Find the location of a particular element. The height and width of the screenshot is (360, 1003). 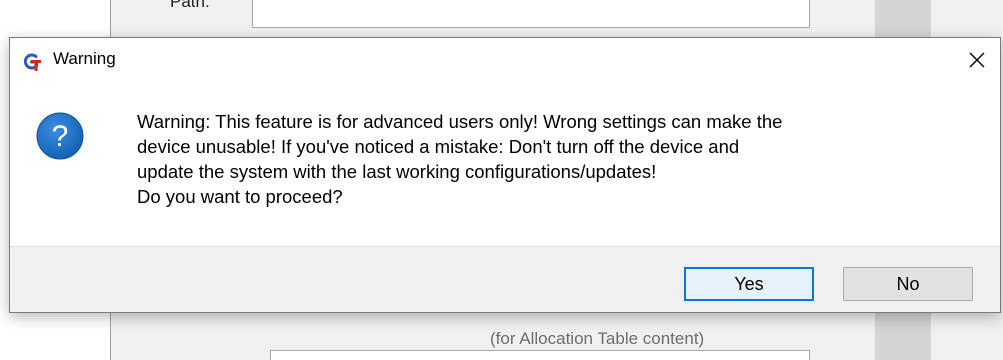

message-line: Do you want to proceed? is located at coordinates (240, 196).